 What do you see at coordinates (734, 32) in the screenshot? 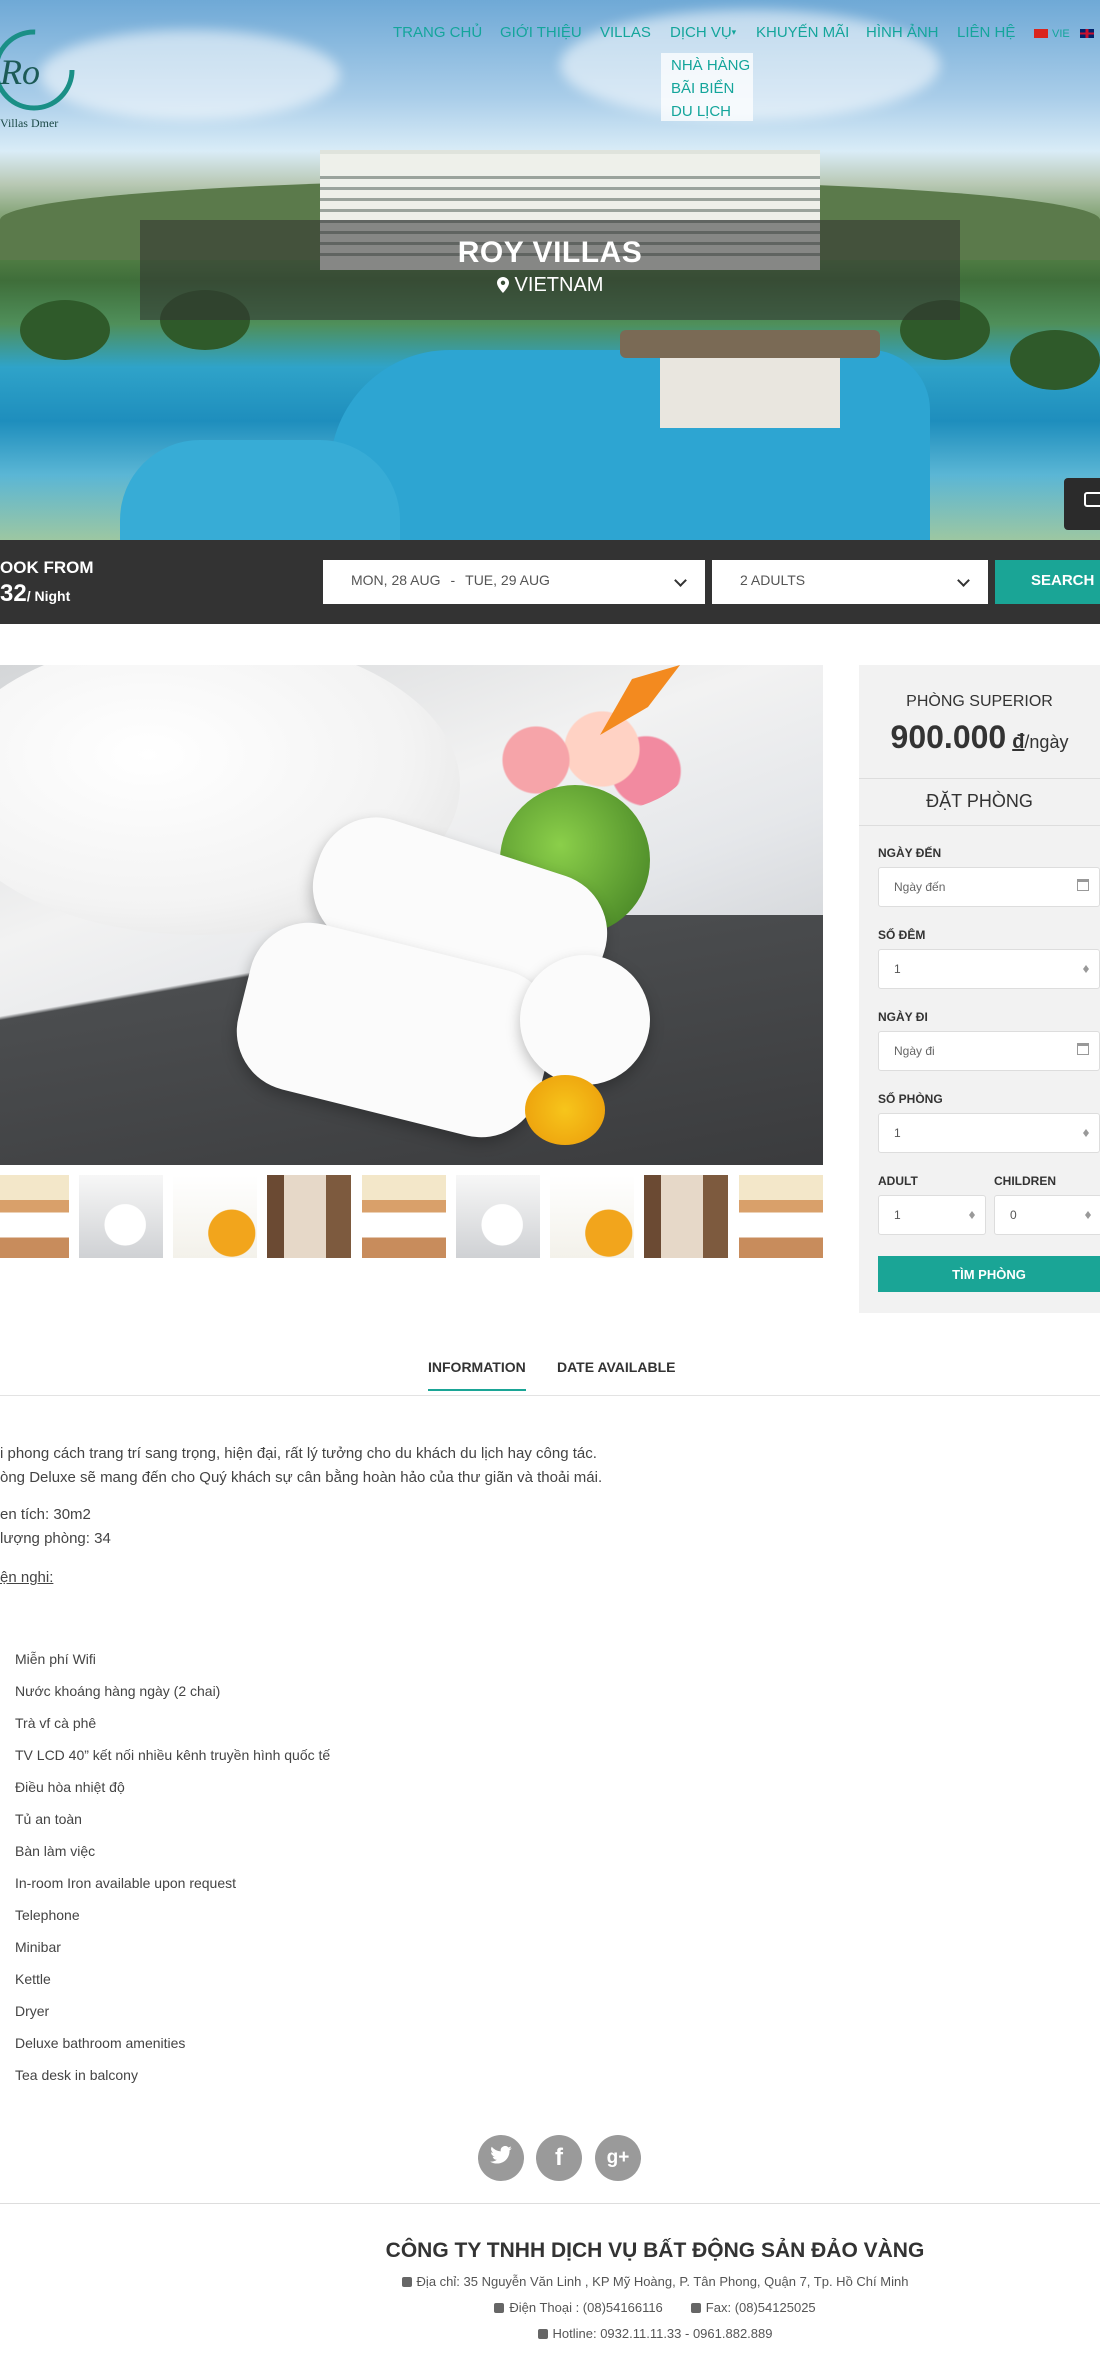
I see `caret-down-icon: ▾` at bounding box center [734, 32].